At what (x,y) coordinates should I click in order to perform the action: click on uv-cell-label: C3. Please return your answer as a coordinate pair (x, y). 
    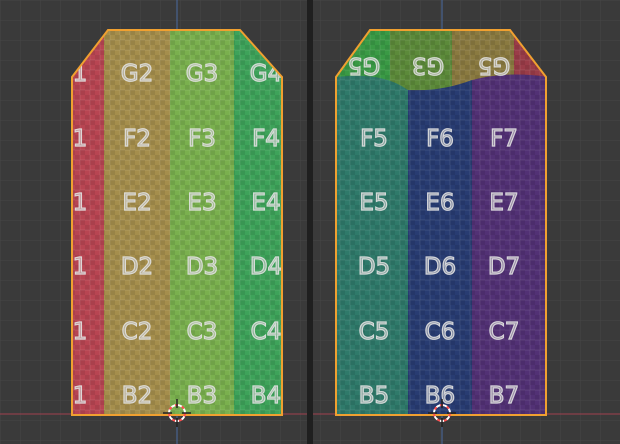
    Looking at the image, I should click on (202, 332).